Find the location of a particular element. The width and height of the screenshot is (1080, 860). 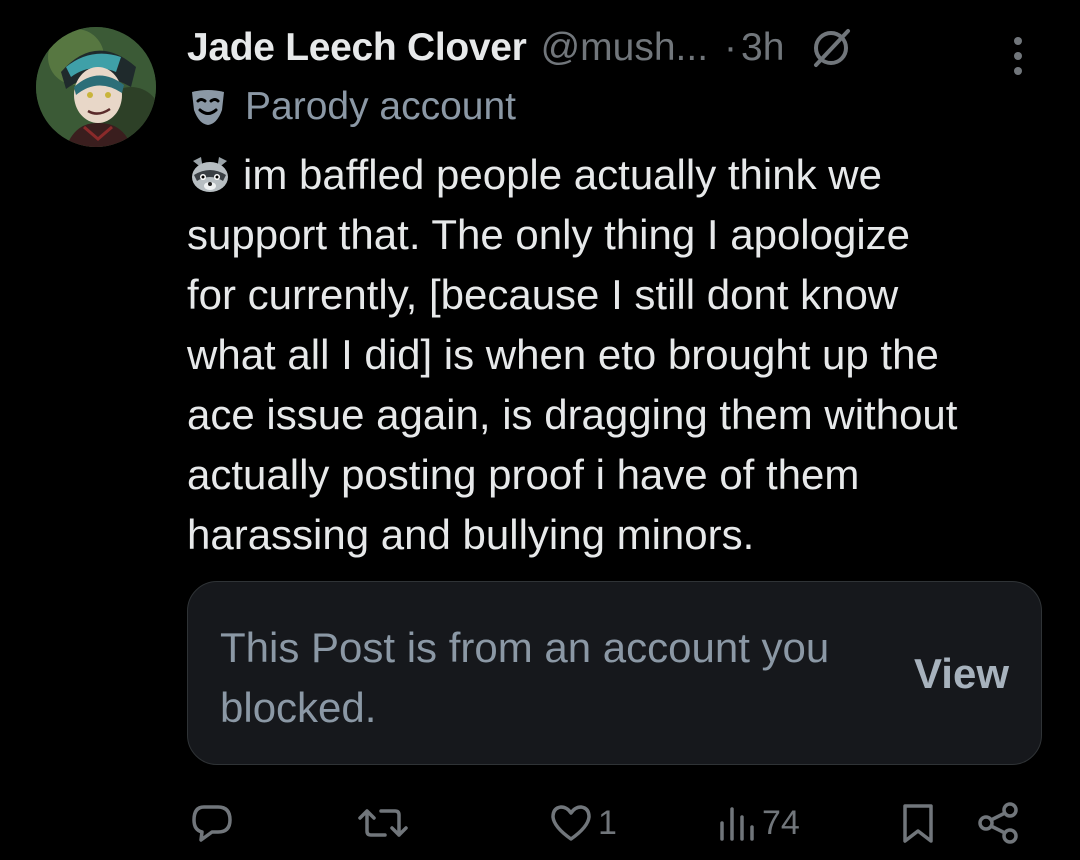

more-vertical-icon is located at coordinates (1018, 56).